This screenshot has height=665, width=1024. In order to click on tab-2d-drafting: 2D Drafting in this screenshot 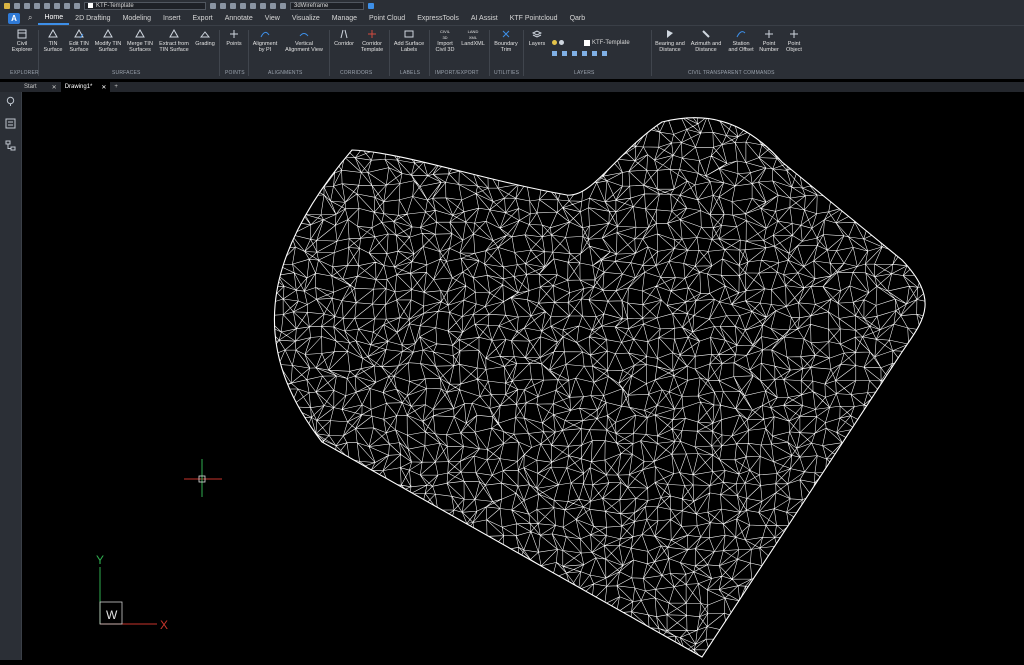, I will do `click(92, 18)`.